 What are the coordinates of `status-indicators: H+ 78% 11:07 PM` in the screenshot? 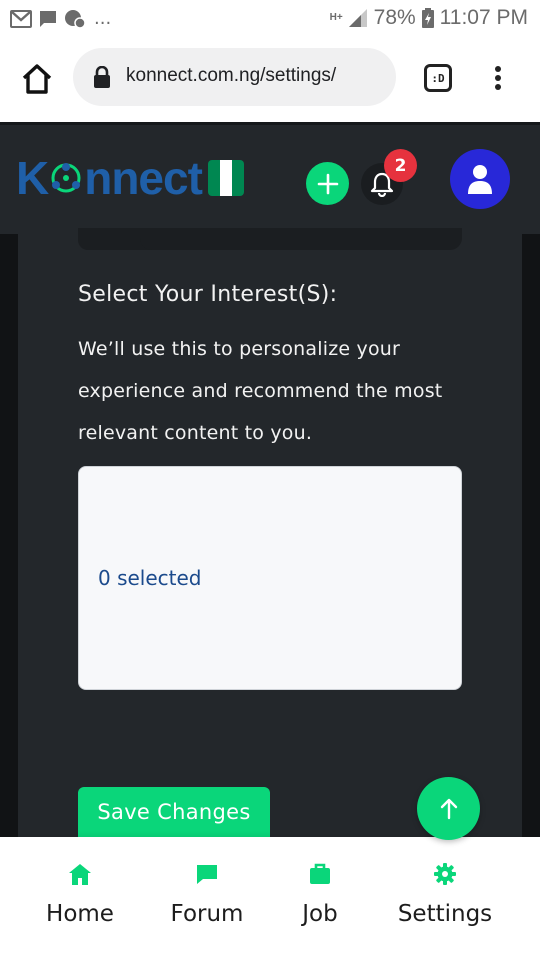 It's located at (429, 18).